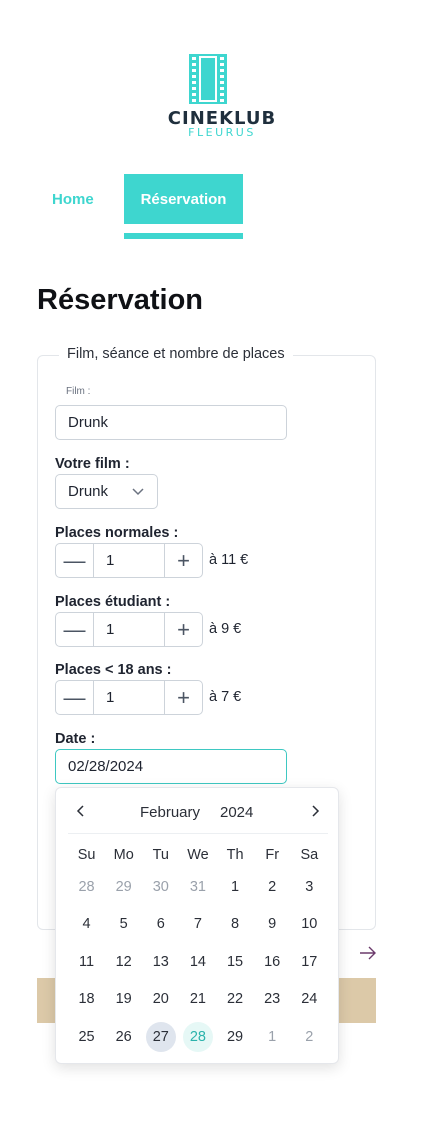  What do you see at coordinates (78, 391) in the screenshot?
I see `film-small-label: Film :` at bounding box center [78, 391].